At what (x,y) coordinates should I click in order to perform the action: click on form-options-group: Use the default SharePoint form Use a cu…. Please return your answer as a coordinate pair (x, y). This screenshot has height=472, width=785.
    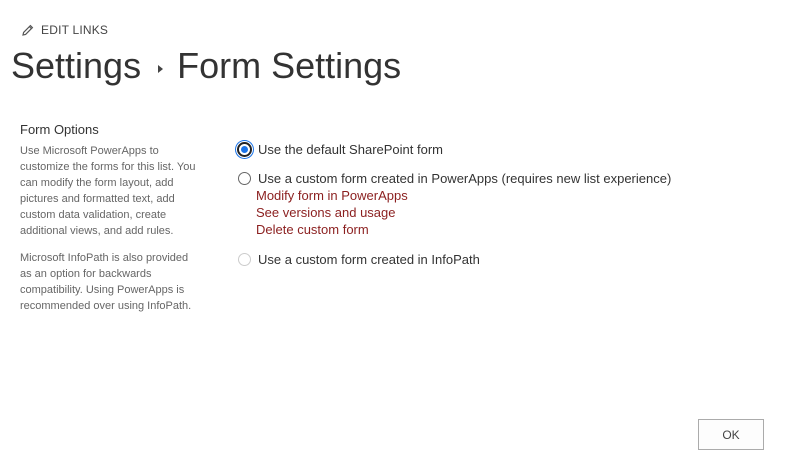
    Looking at the image, I should click on (454, 204).